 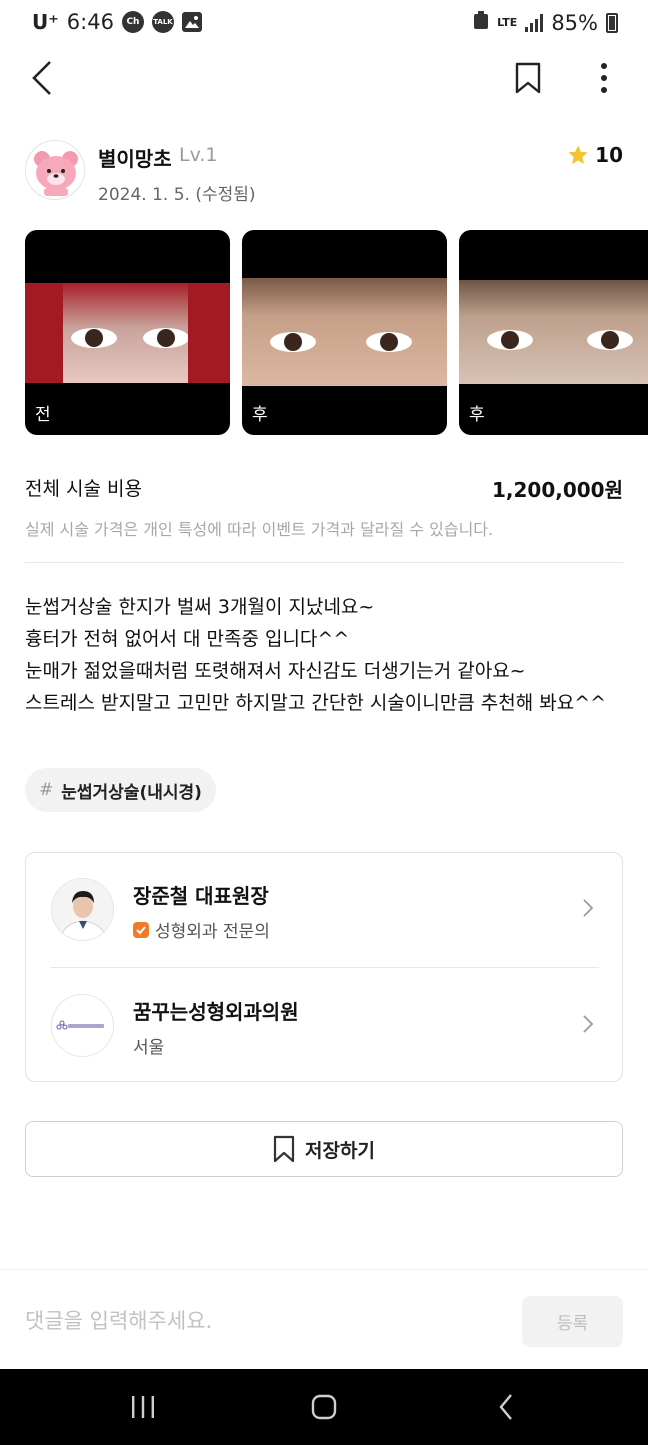 I want to click on review-line: 눈매가 젊었을때처럼 또렷해져서 자신감도 더생기는거 같아요~, so click(x=275, y=671).